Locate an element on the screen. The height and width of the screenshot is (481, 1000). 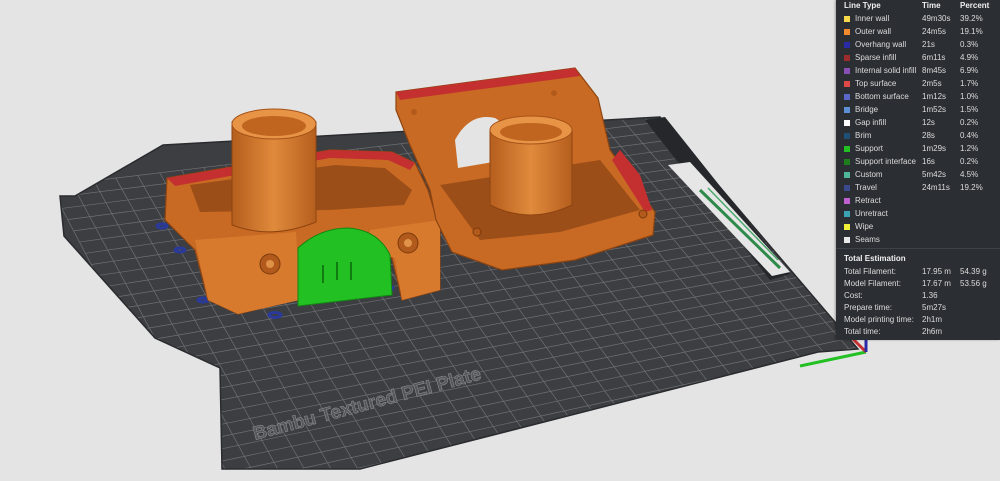
legend-time: 8m45s is located at coordinates (934, 70).